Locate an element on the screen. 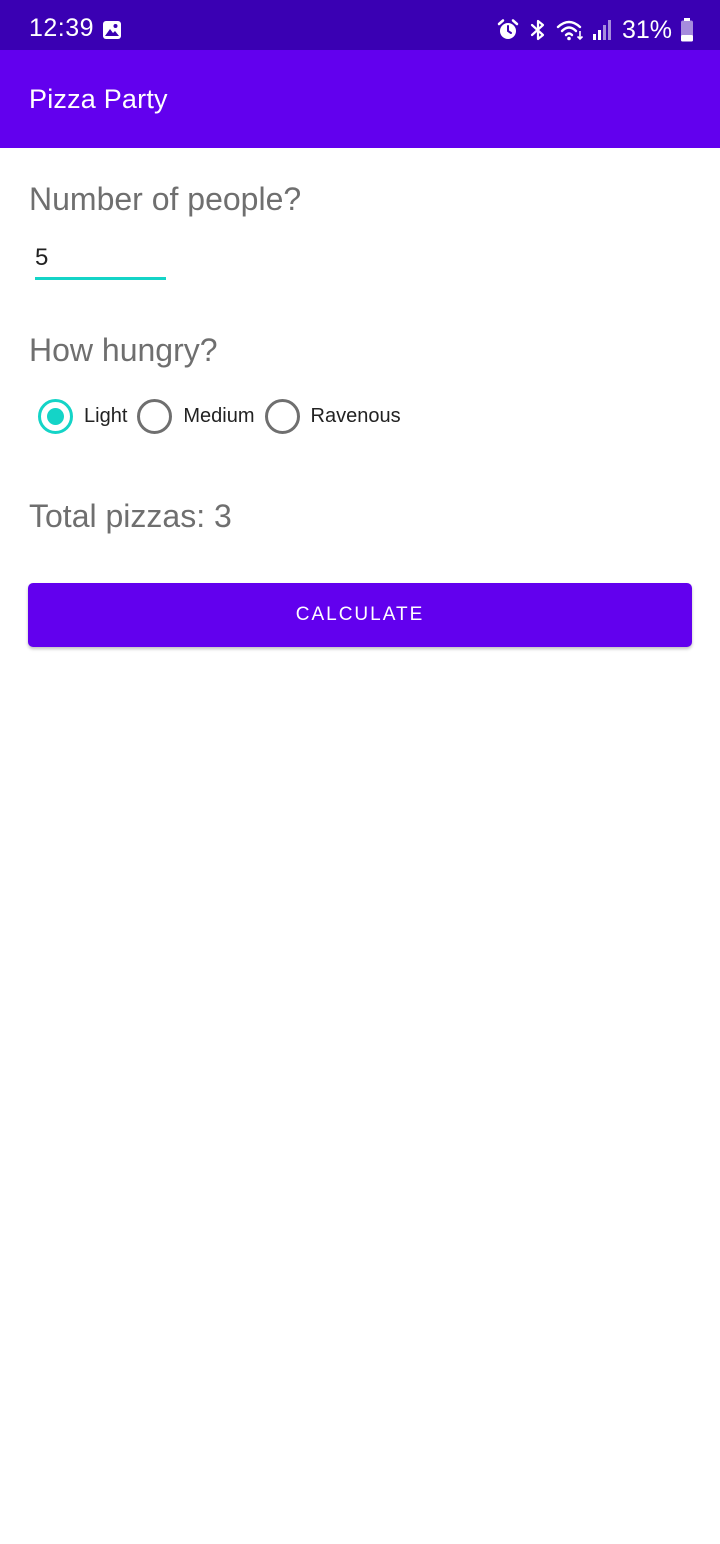 This screenshot has width=720, height=1544. radio-button-light is located at coordinates (55, 416).